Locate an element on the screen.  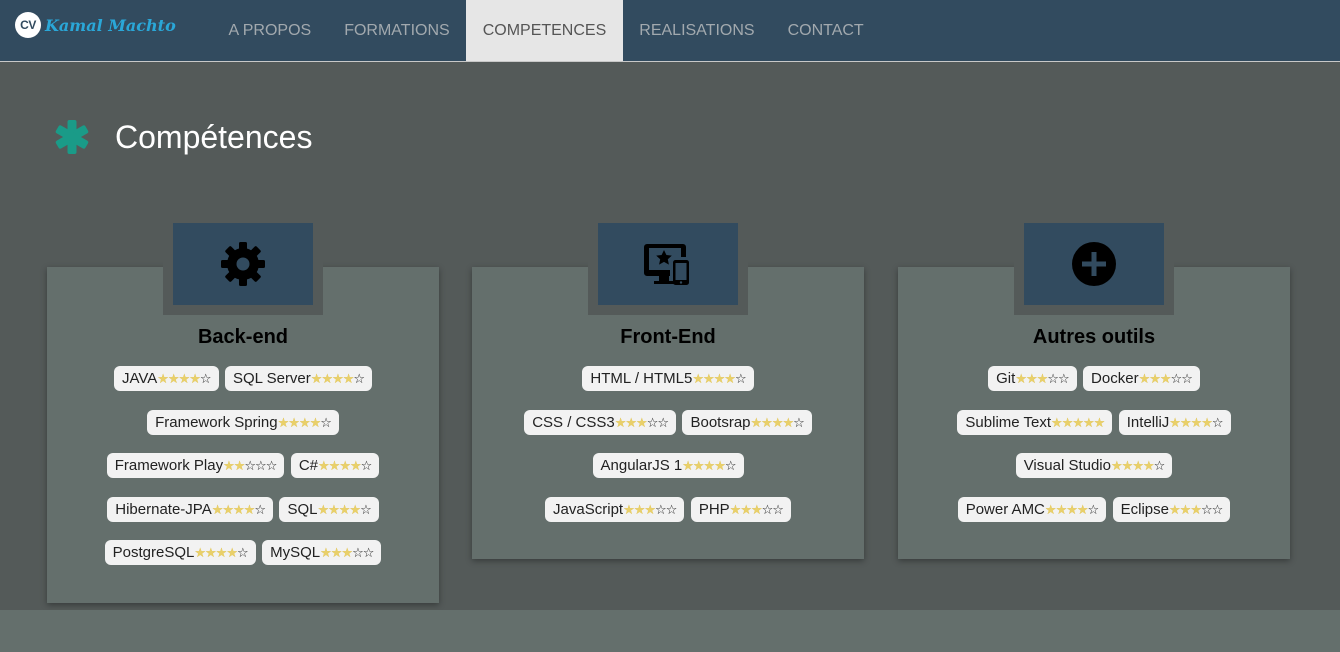
skill-row: AngularJS 1★★★★☆ is located at coordinates (668, 466).